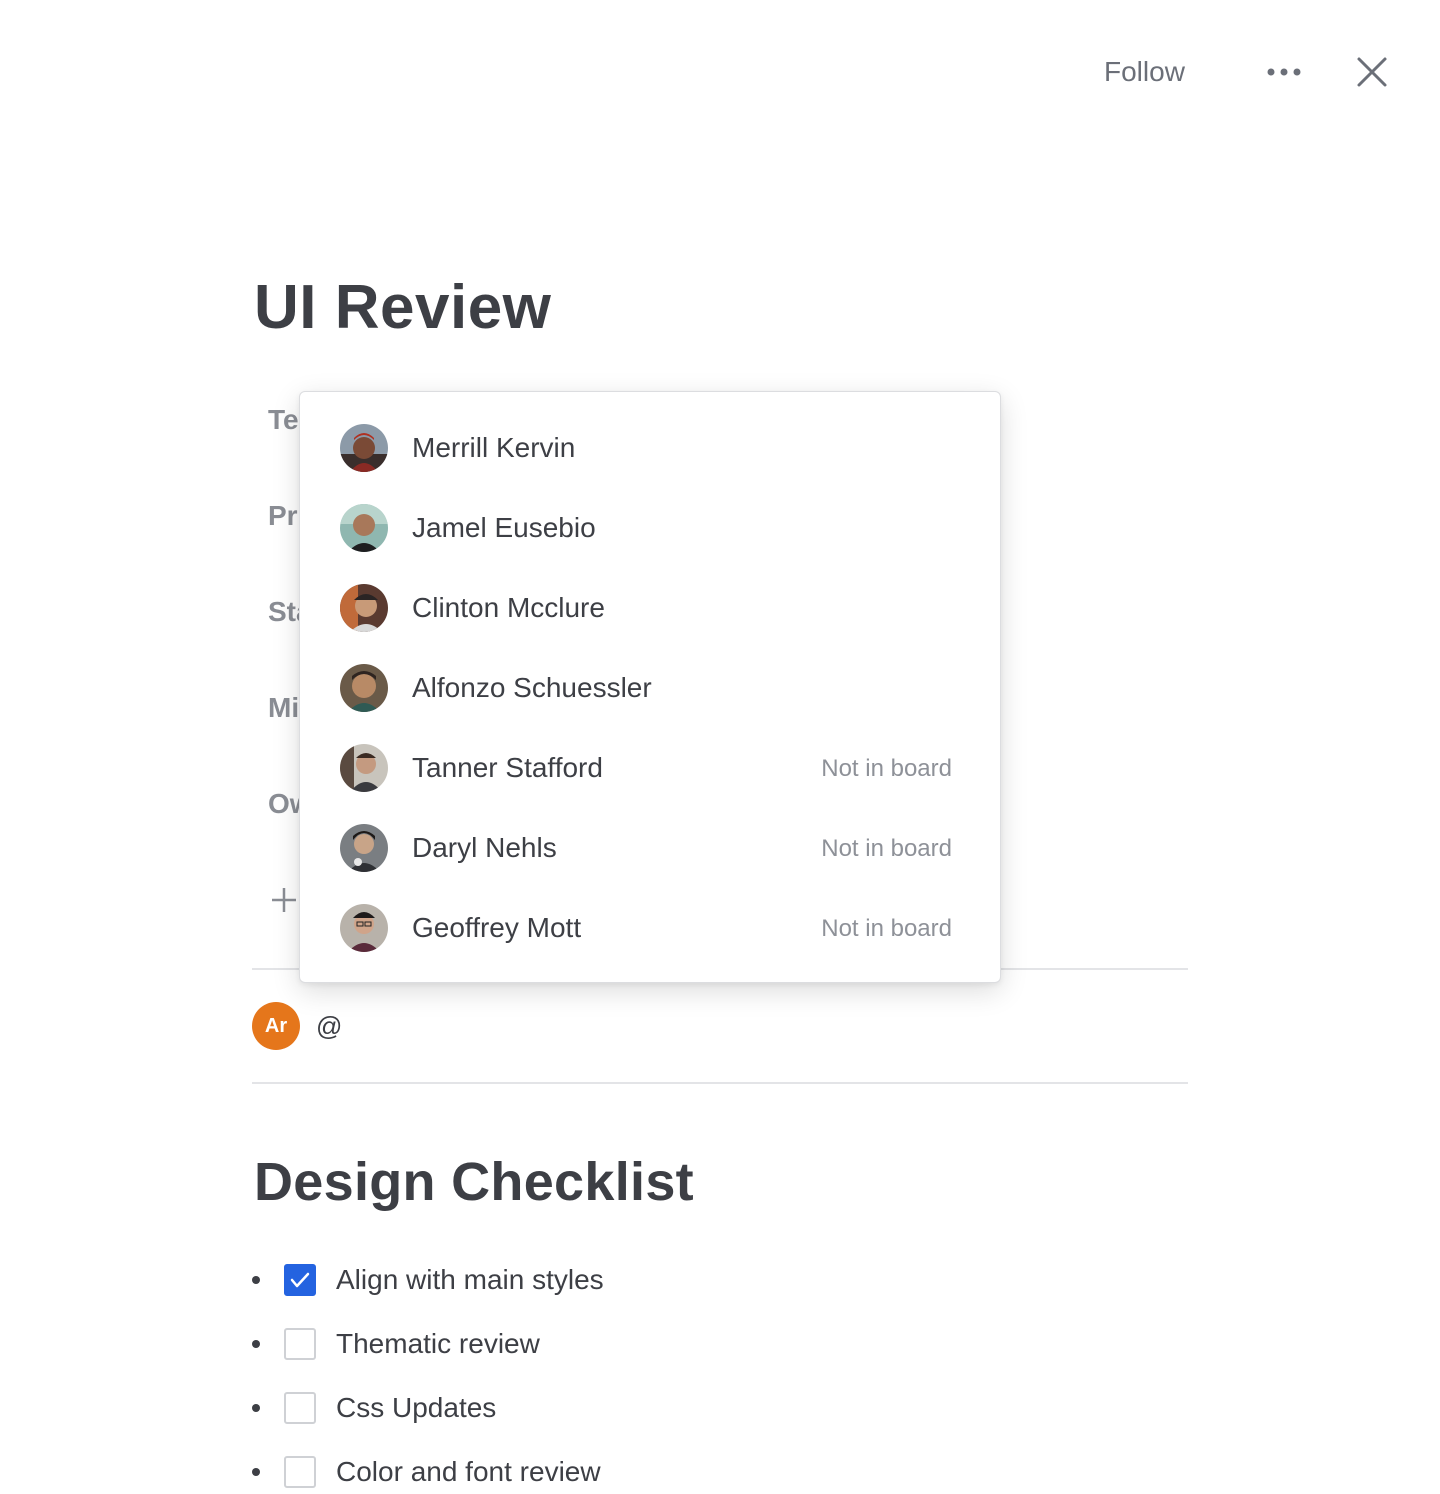 The image size is (1440, 1494). I want to click on section-title: Design Checklist, so click(474, 1182).